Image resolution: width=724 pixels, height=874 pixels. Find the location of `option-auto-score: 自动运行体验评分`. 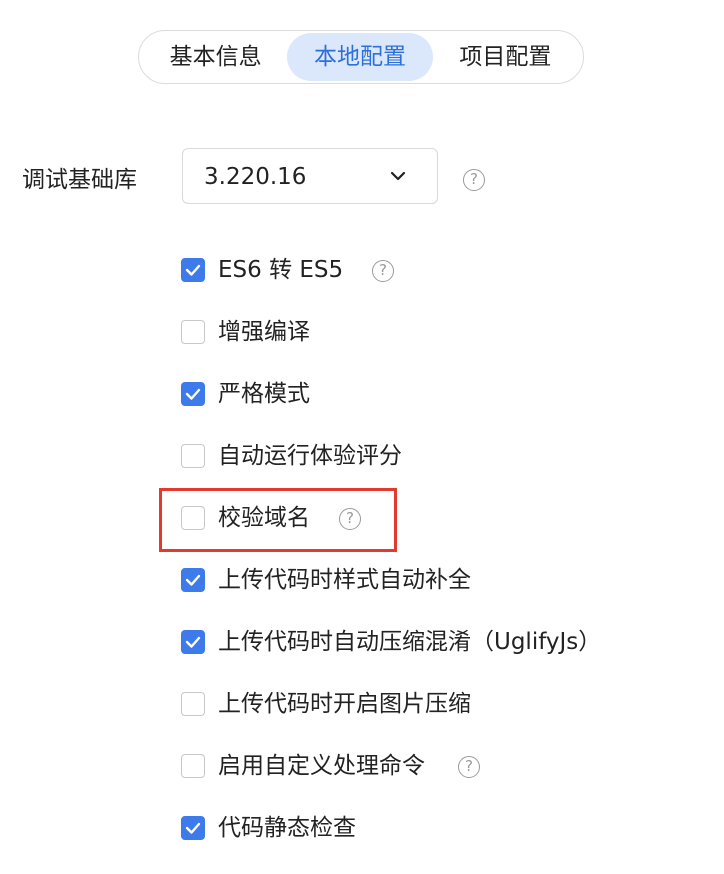

option-auto-score: 自动运行体验评分 is located at coordinates (291, 456).